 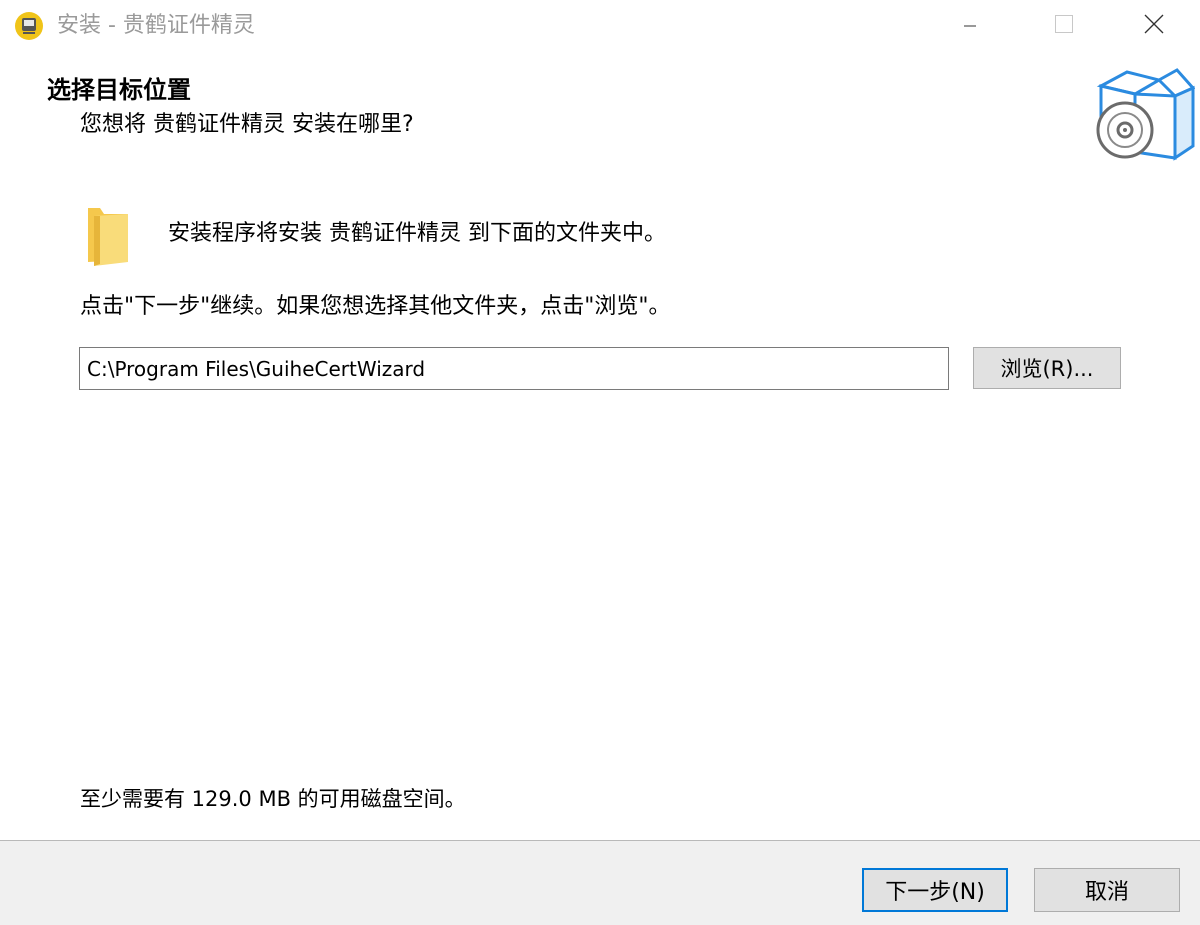 What do you see at coordinates (247, 124) in the screenshot?
I see `page-subtitle: 您想将 贵鹤证件精灵 安装在哪里?` at bounding box center [247, 124].